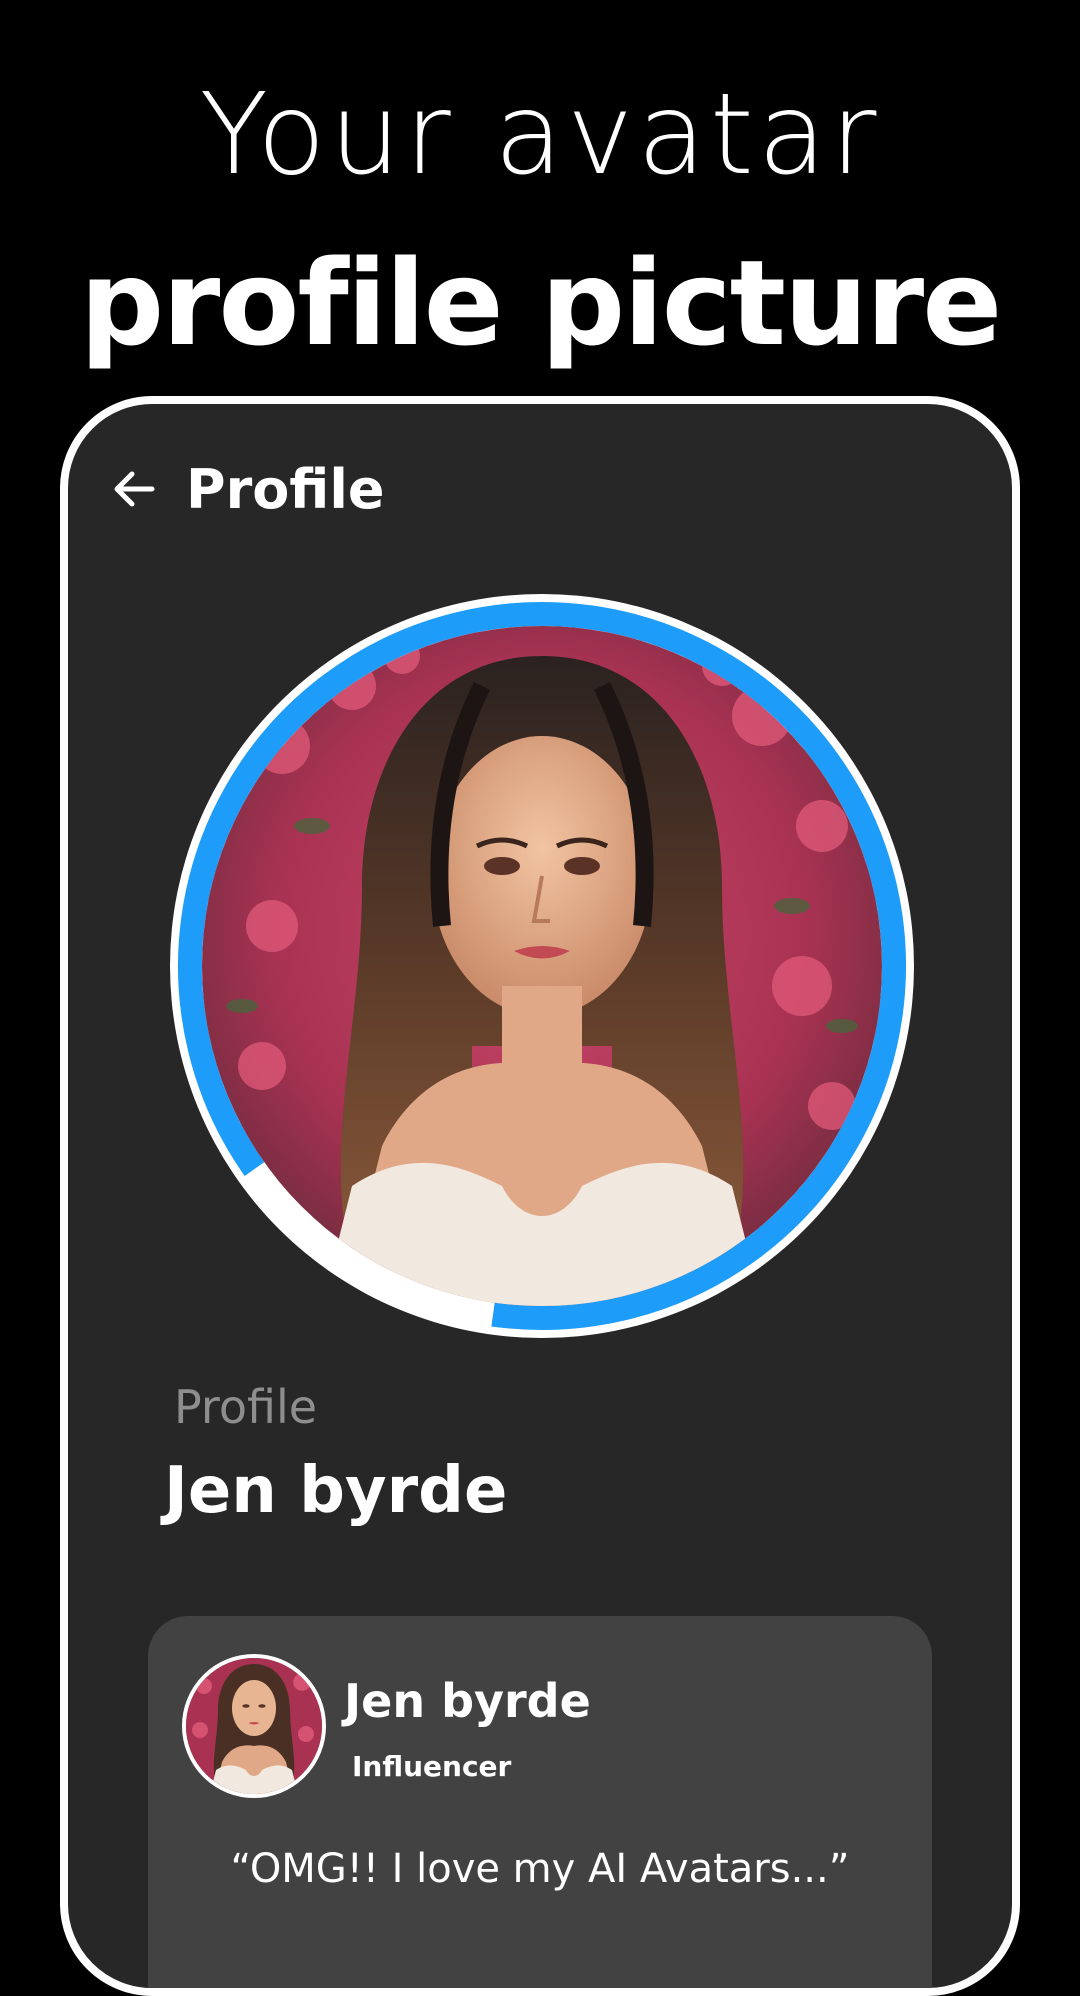  Describe the element at coordinates (432, 1766) in the screenshot. I see `testimonial-role: Influencer` at that location.